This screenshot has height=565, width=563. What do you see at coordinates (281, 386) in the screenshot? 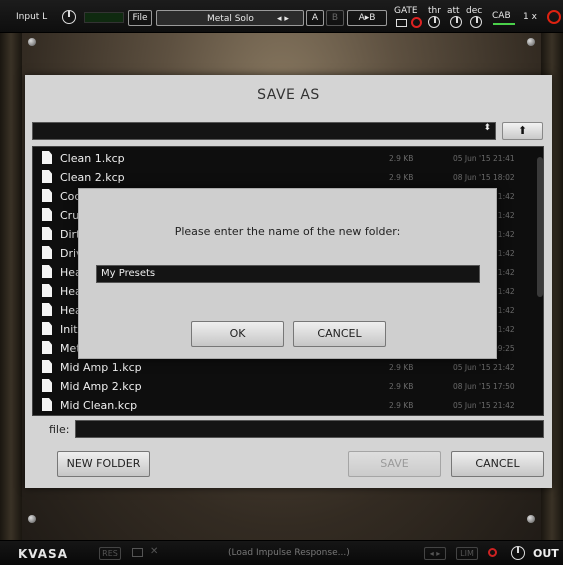
I see `file-row: Mid Amp 2.kcp 2.9 KB 08 Jun '15 17:50` at bounding box center [281, 386].